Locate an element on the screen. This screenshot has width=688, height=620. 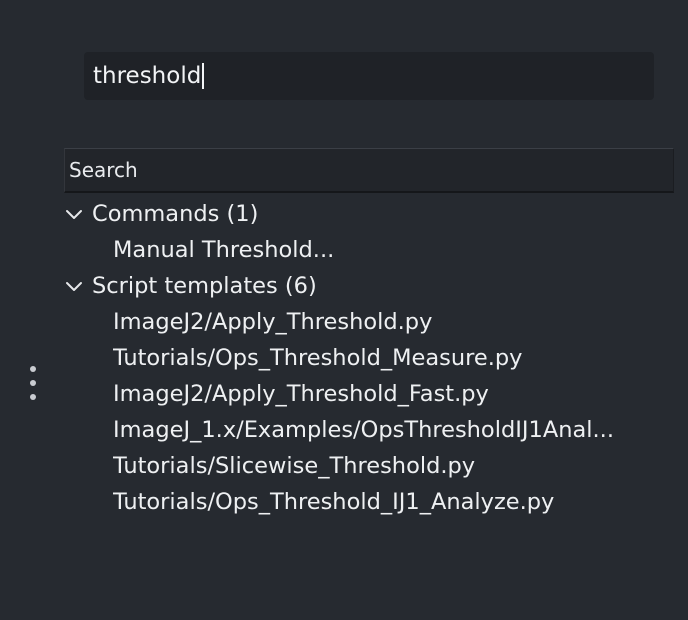
result-item-apply-threshold: ImageJ2/Apply_Threshold.py is located at coordinates (362, 322).